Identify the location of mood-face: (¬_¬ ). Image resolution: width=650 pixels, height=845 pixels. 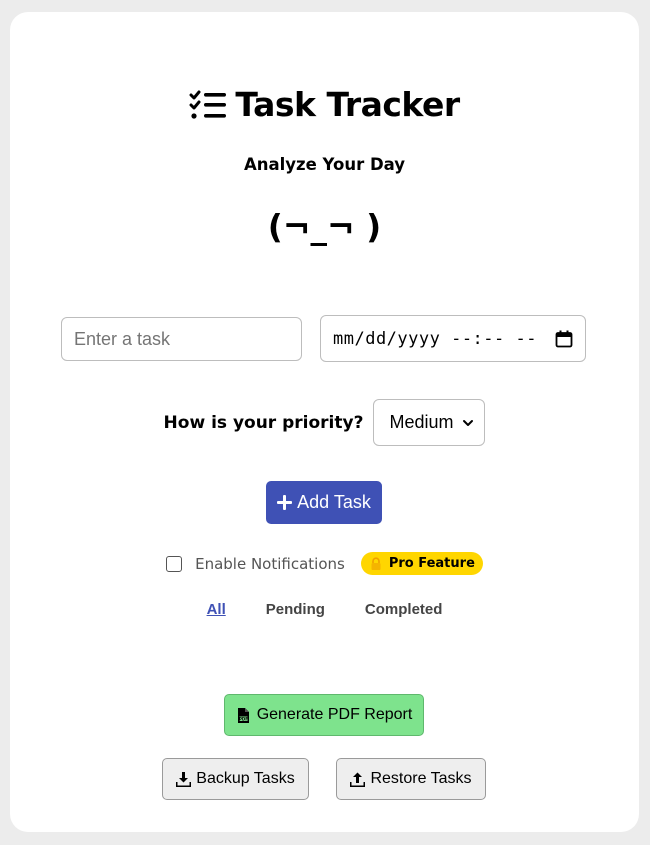
(324, 226).